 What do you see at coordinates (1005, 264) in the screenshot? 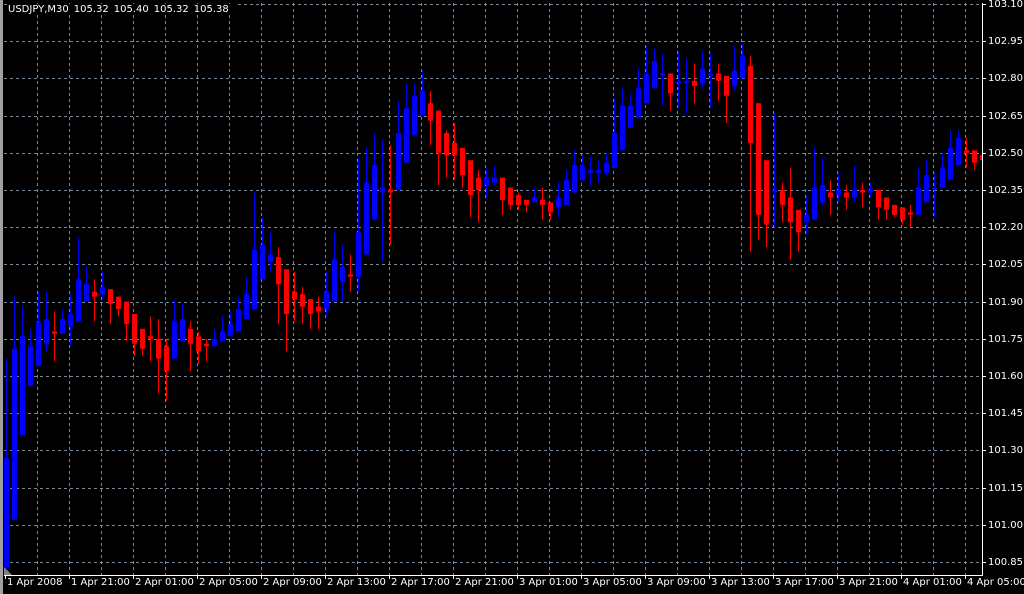
I see `y-tick-label: 102.05` at bounding box center [1005, 264].